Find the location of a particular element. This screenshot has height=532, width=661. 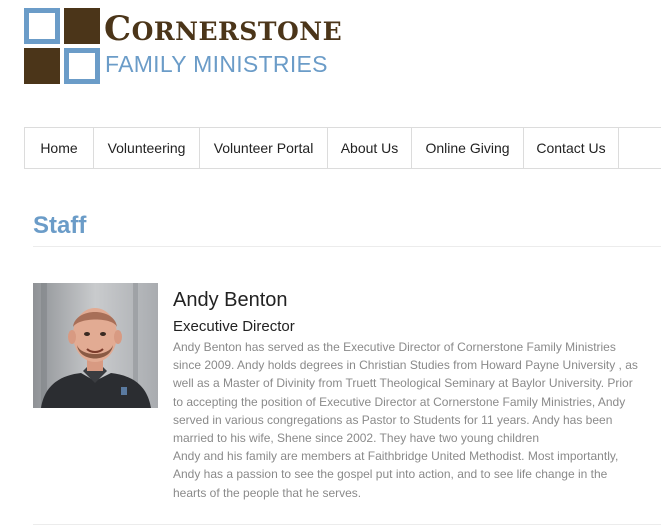

site-logo: CORNERSTONE FAMILY MINISTRIES is located at coordinates (183, 47).